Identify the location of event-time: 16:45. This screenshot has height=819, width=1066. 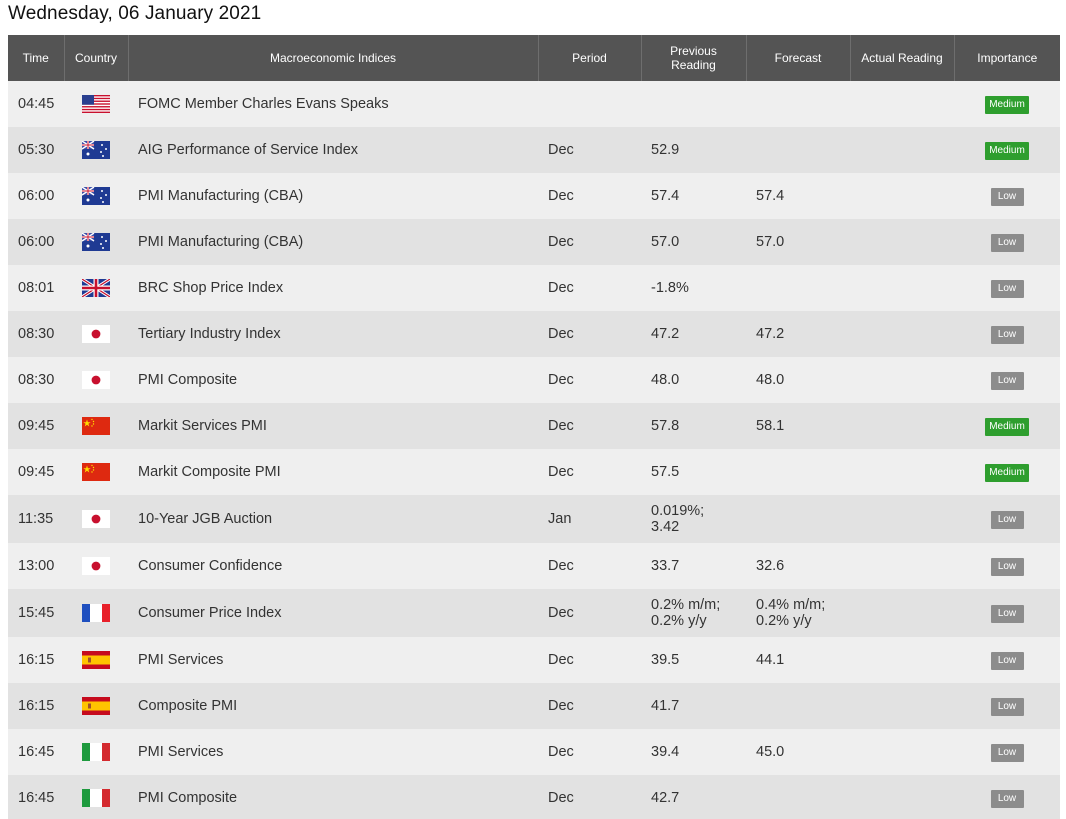
(36, 752).